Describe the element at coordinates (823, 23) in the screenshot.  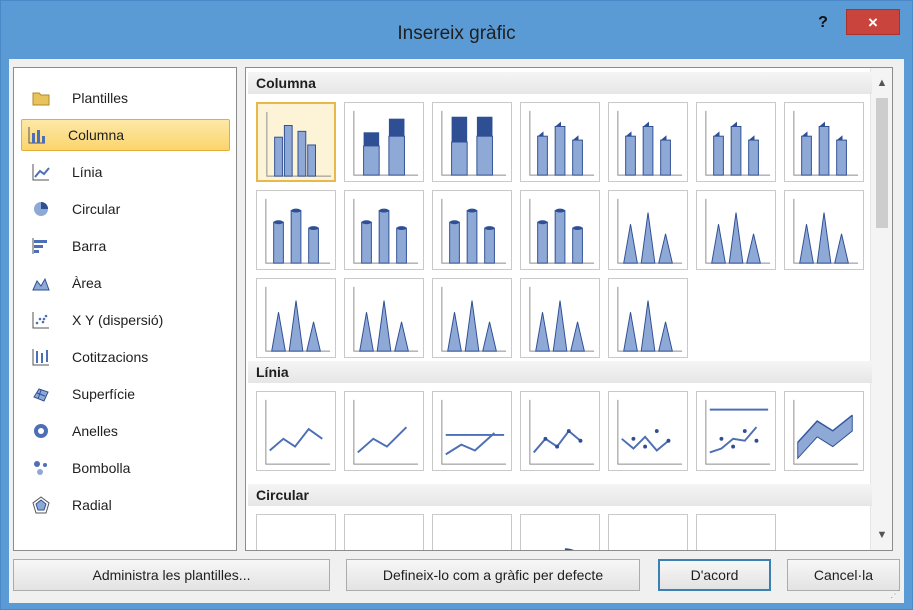
I see `help-button: ?` at that location.